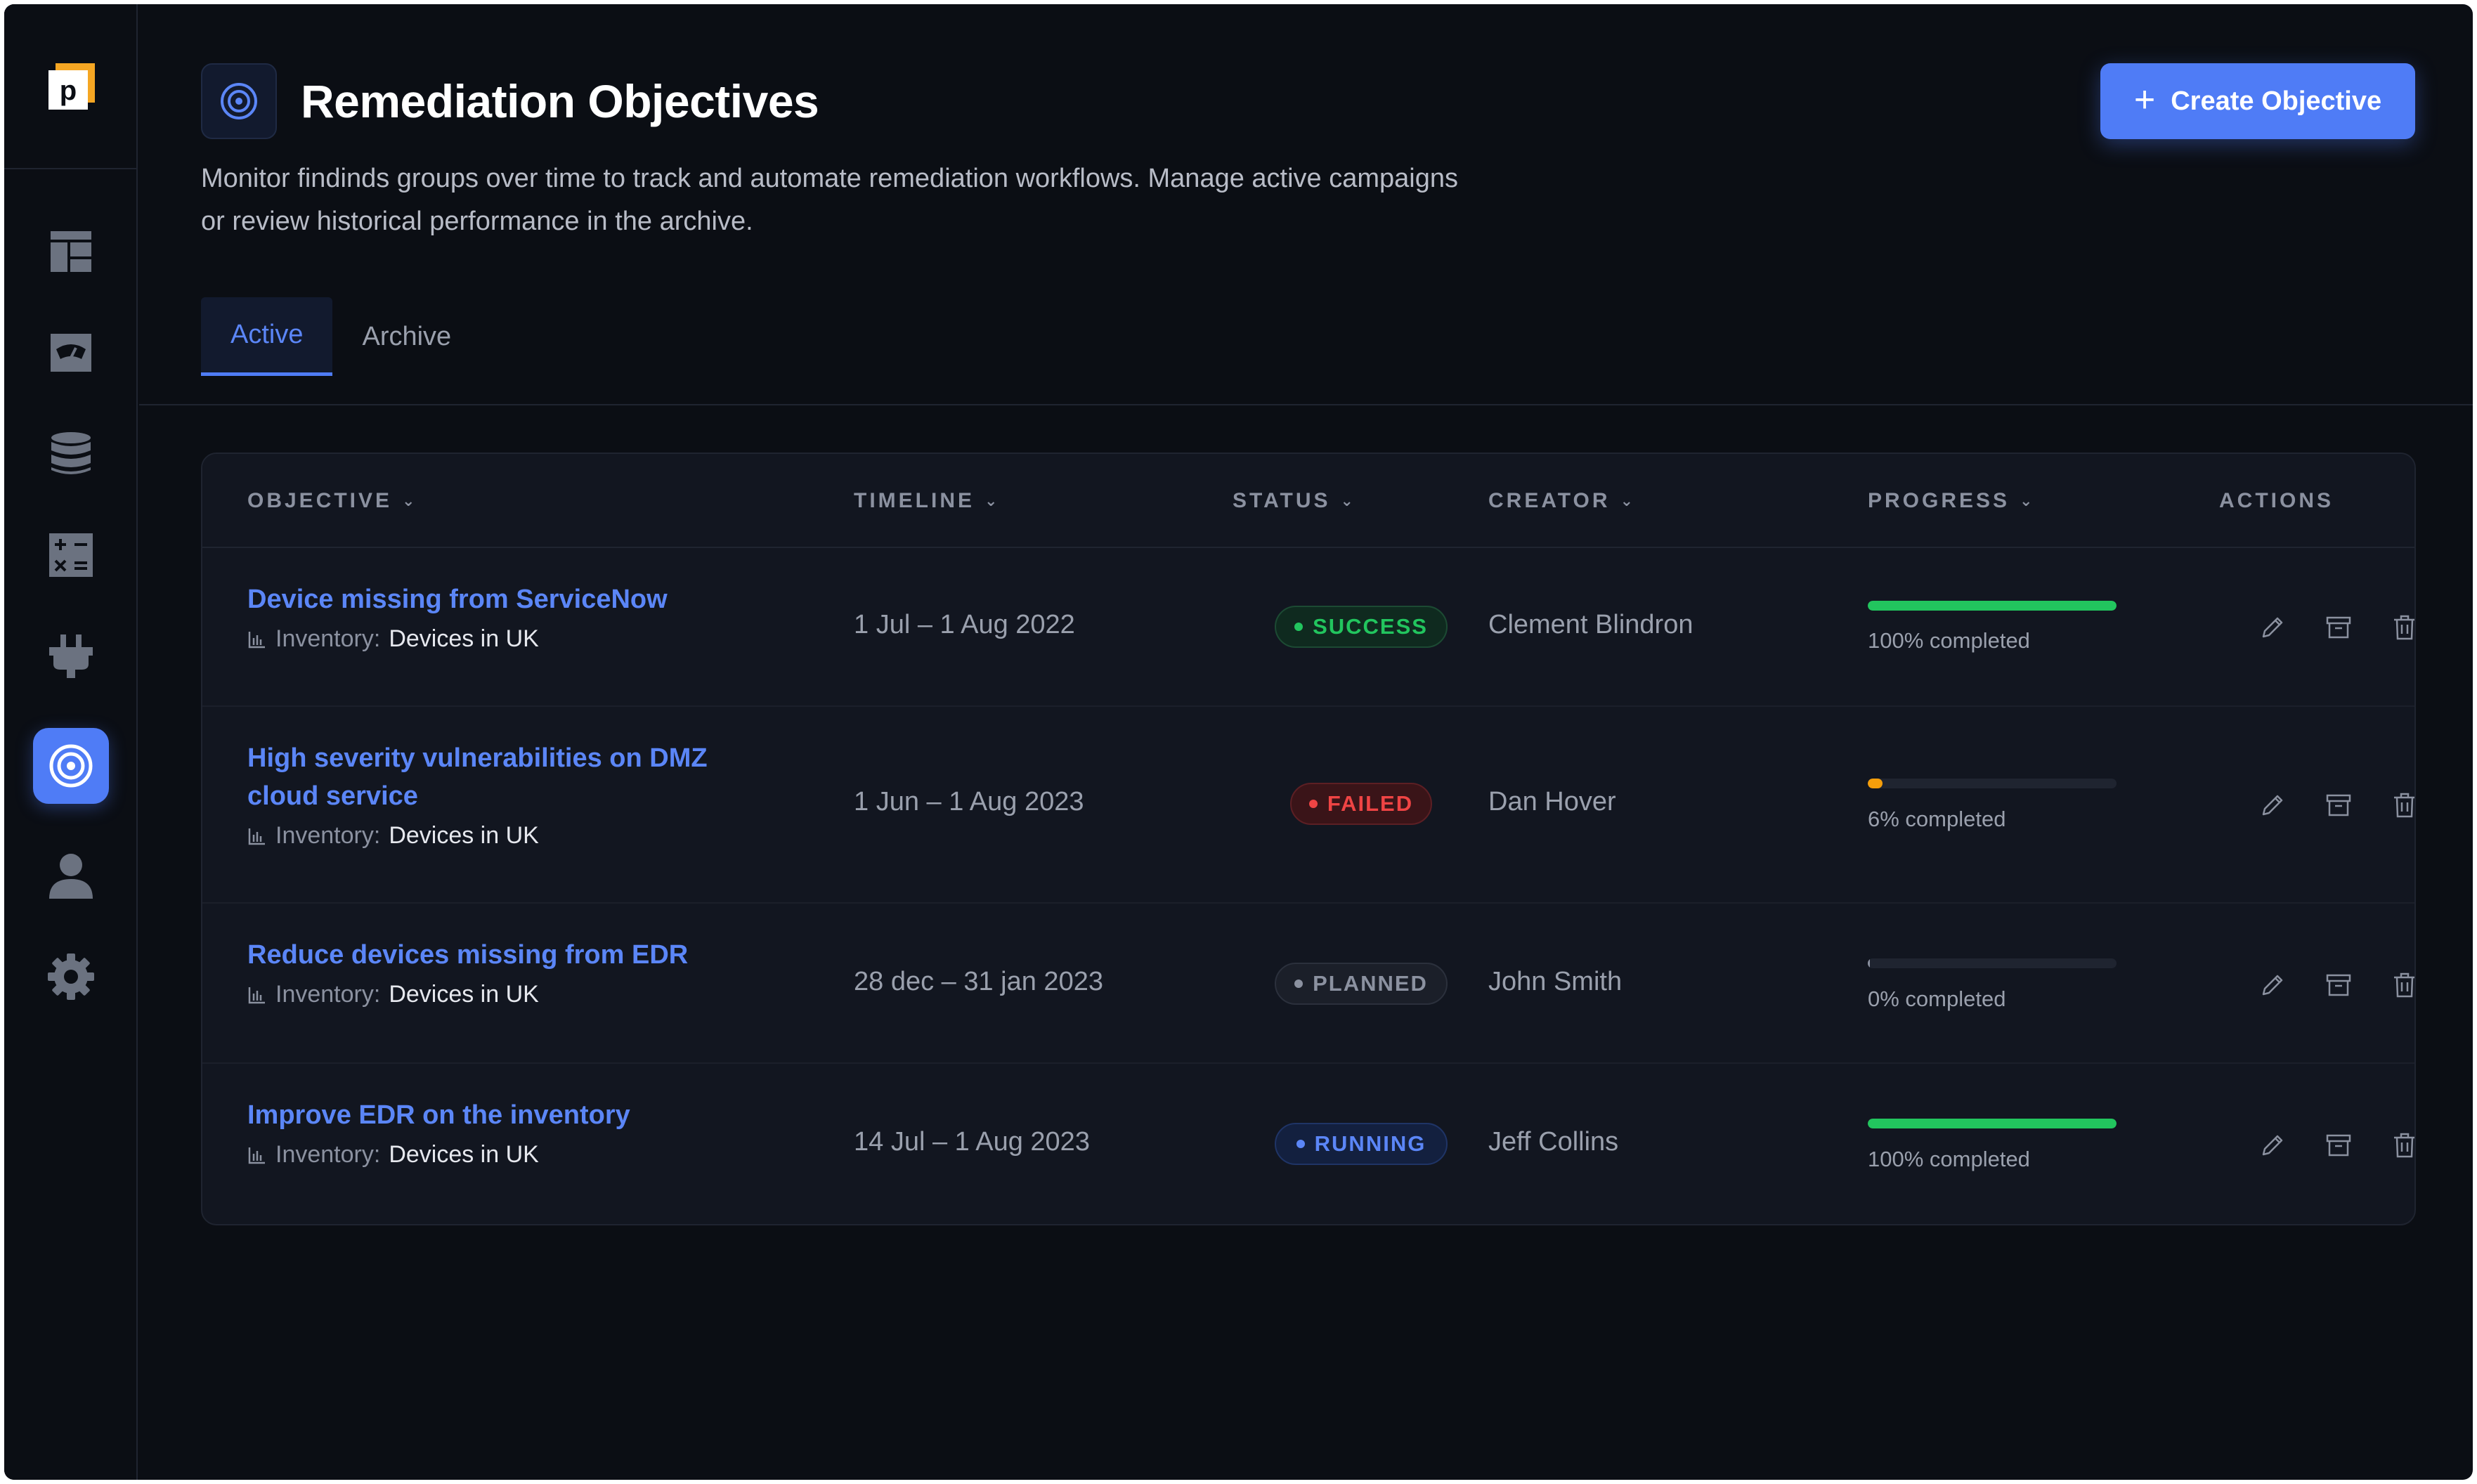 The height and width of the screenshot is (1484, 2477). Describe the element at coordinates (2276, 500) in the screenshot. I see `column-label: ACTIONS` at that location.